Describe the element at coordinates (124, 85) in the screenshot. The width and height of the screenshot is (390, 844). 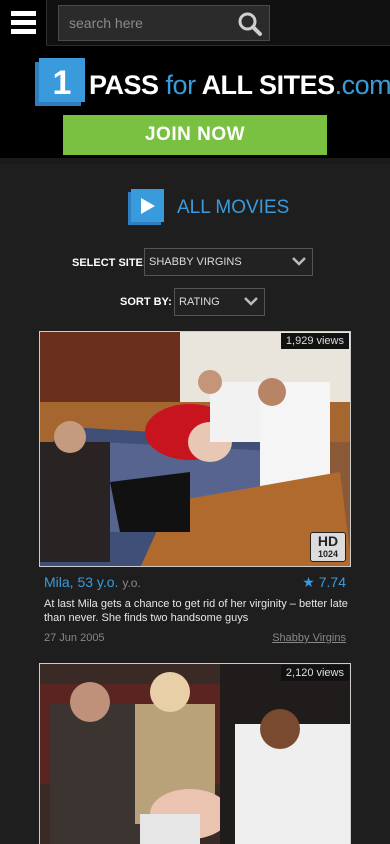
I see `logo-pass: PASS` at that location.